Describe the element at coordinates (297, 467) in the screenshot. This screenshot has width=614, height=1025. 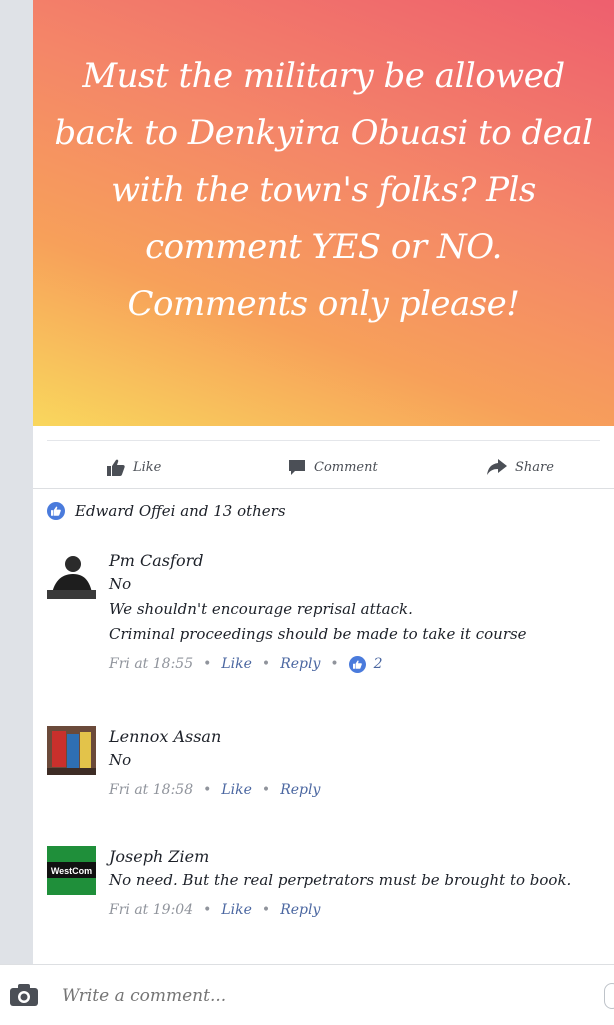
I see `comment-icon` at that location.